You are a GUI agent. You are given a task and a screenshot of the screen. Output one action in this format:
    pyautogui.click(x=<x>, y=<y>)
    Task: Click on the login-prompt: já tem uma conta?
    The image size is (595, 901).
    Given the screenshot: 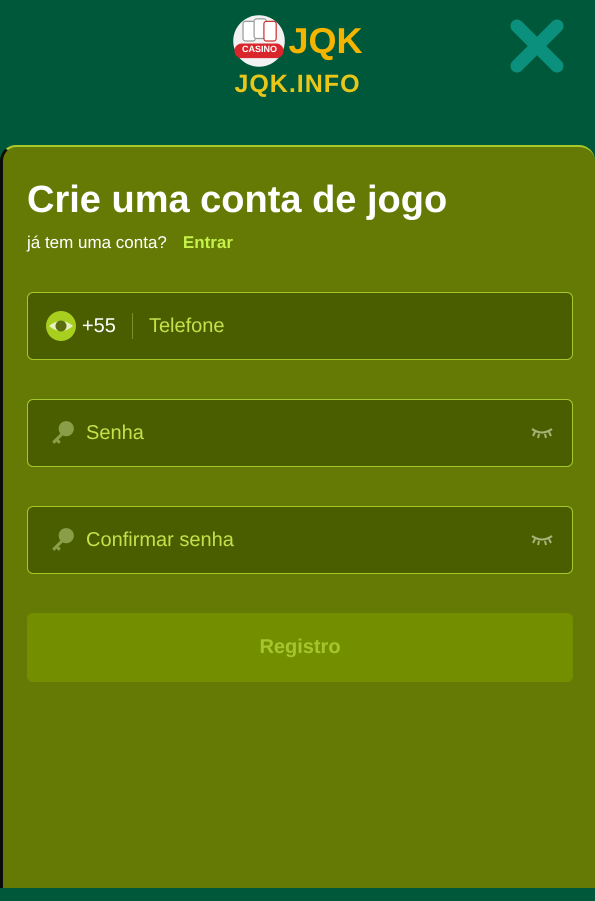 What is the action you would take?
    pyautogui.click(x=97, y=243)
    